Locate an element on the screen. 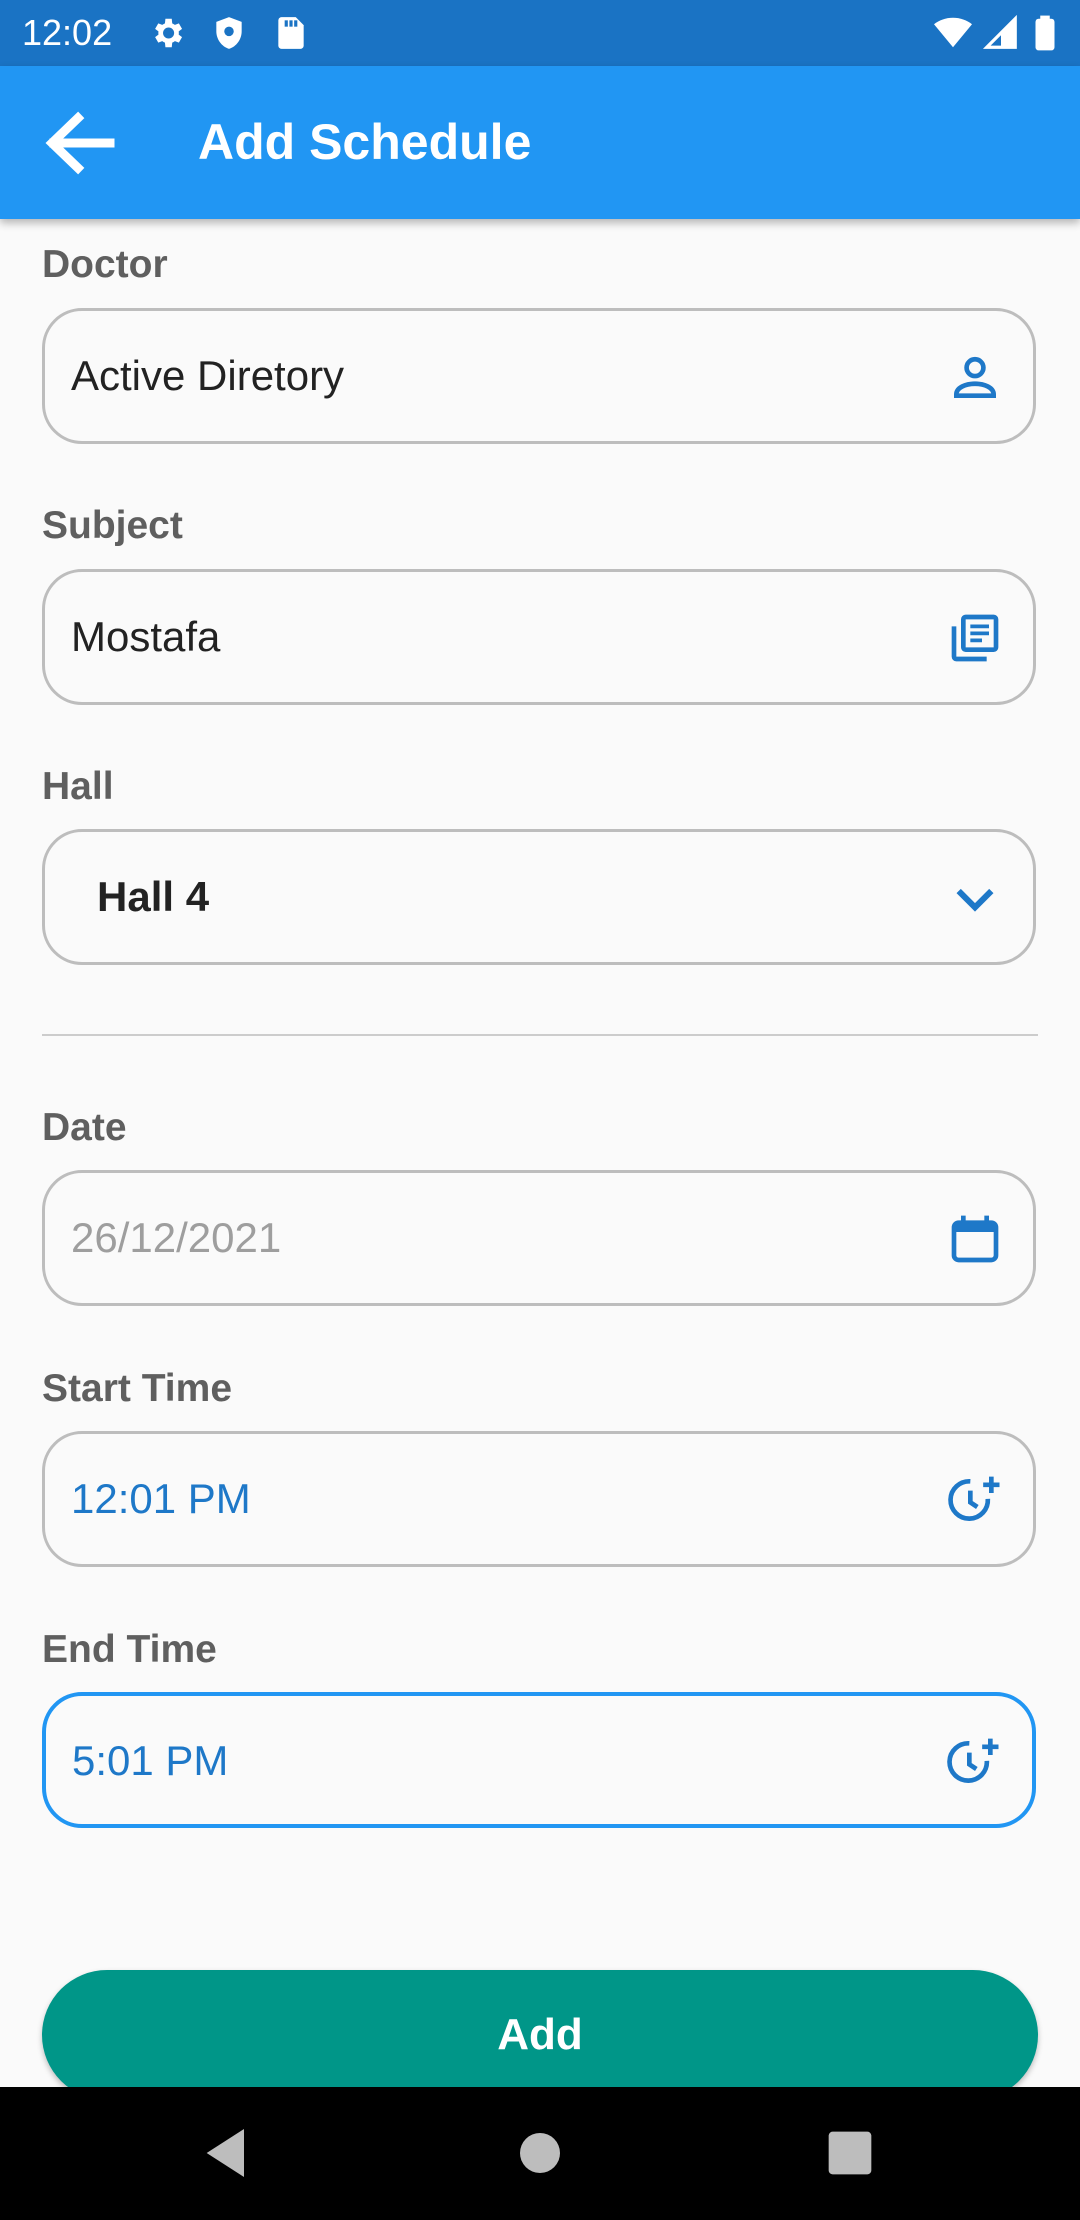 This screenshot has width=1080, height=2220. calendar-icon is located at coordinates (975, 1239).